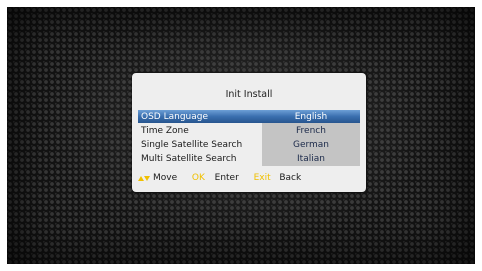  I want to click on arrow-down-icon, so click(147, 178).